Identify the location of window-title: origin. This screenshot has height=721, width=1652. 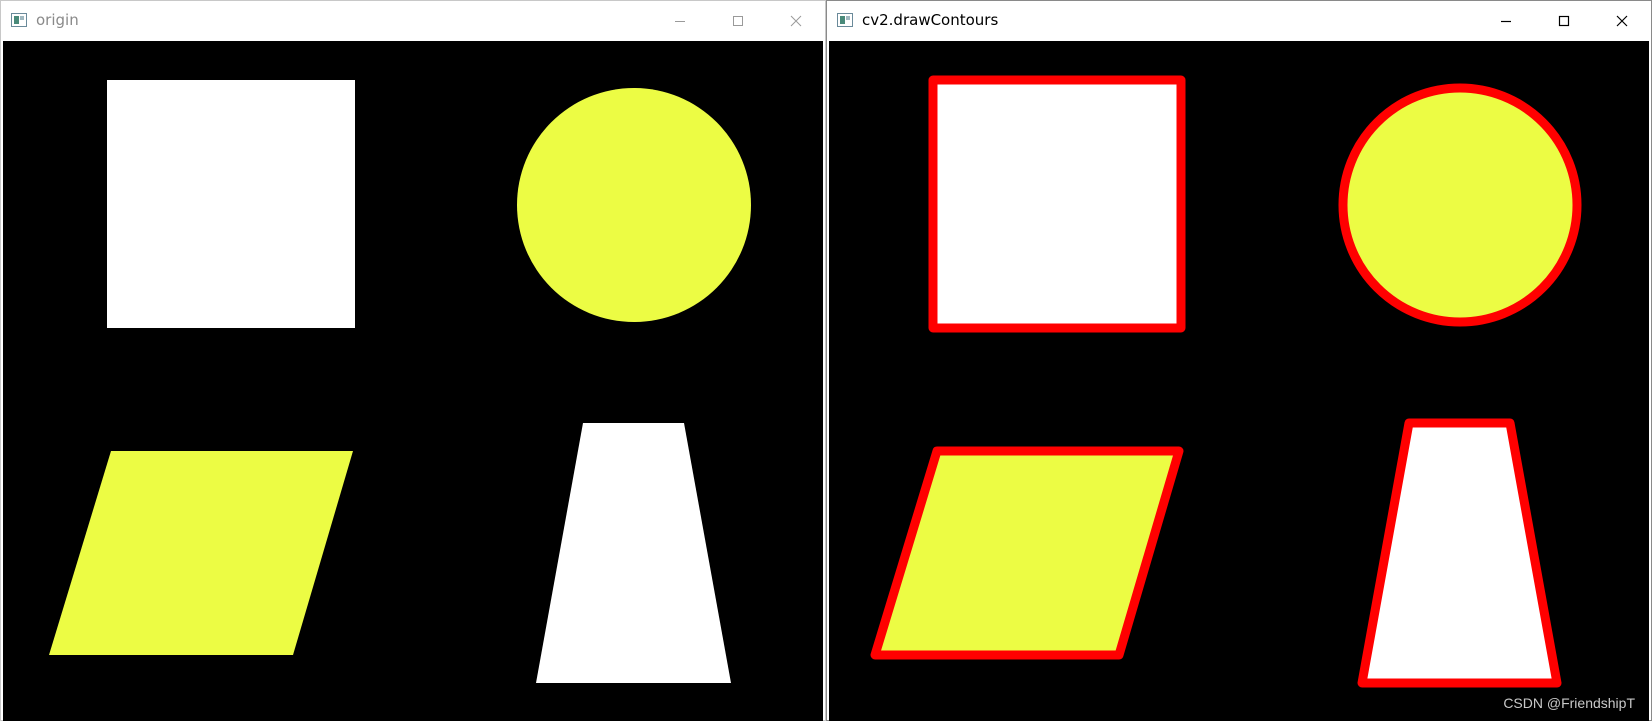
(57, 20).